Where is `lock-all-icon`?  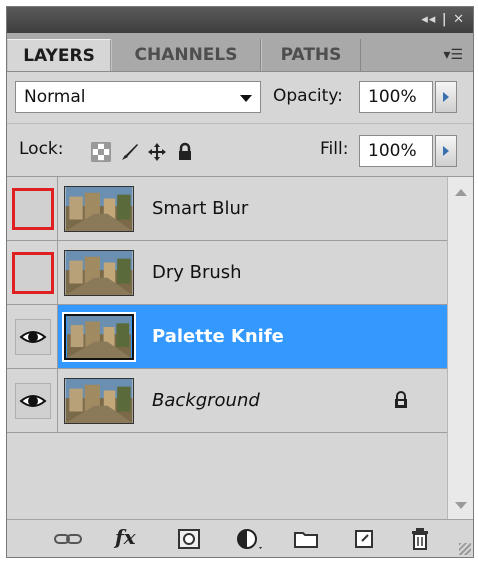
lock-all-icon is located at coordinates (185, 152).